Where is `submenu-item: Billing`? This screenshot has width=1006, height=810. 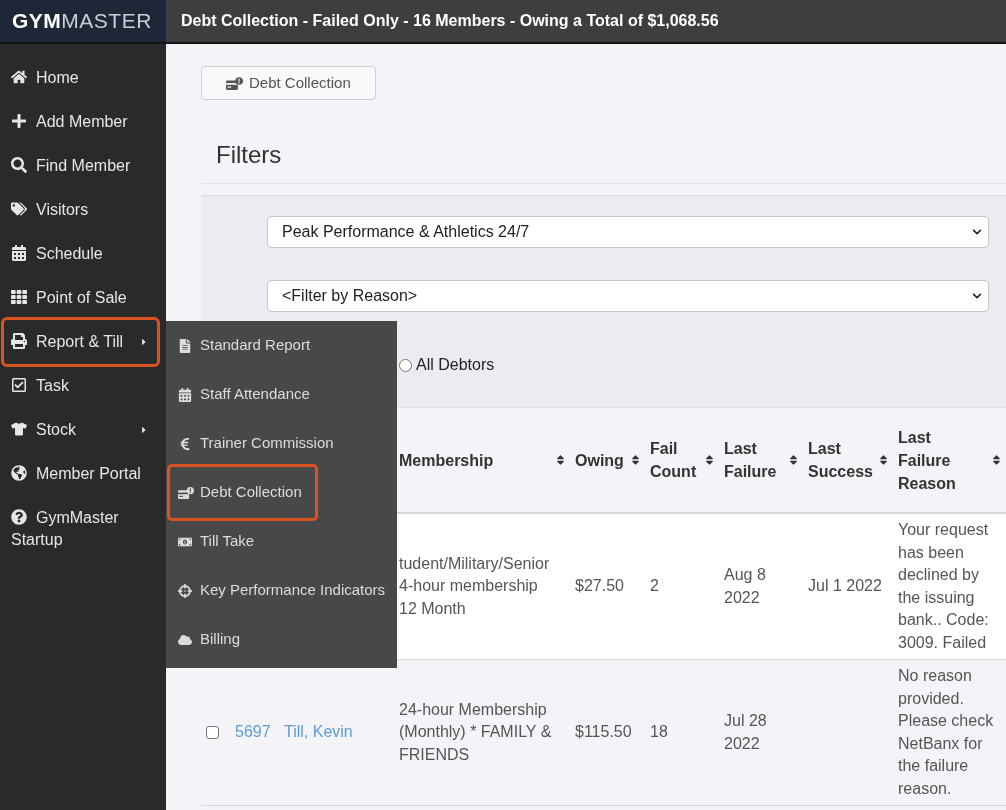
submenu-item: Billing is located at coordinates (212, 639).